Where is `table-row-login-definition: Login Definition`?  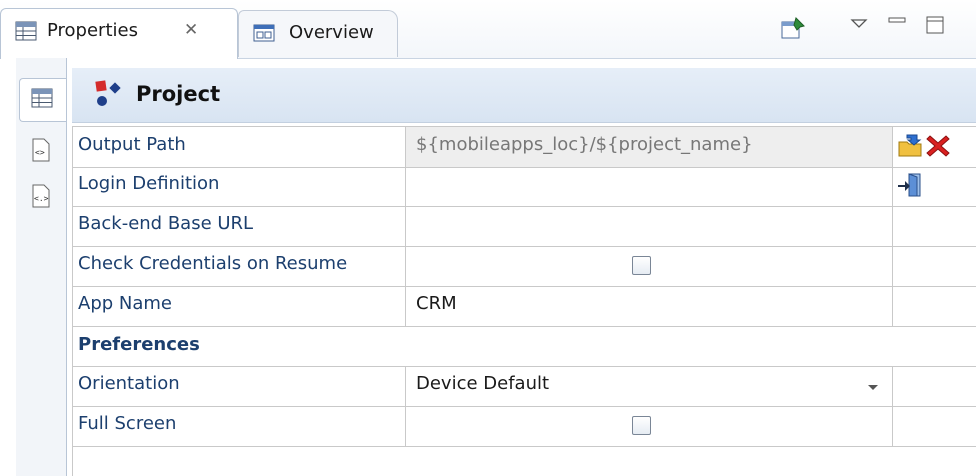 table-row-login-definition: Login Definition is located at coordinates (524, 186).